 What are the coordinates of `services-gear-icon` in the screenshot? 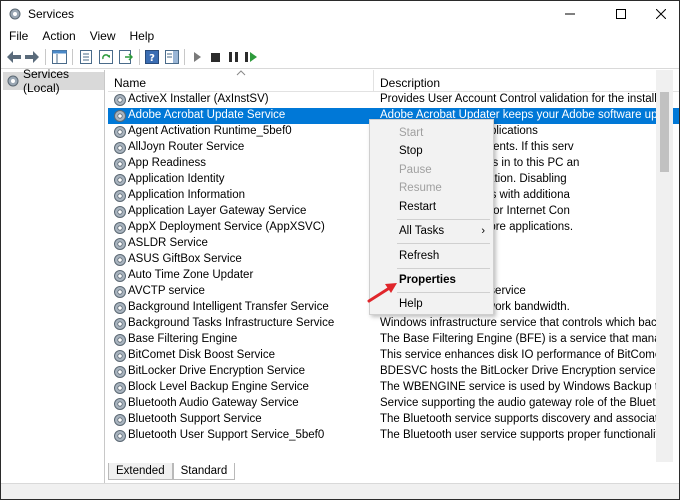 It's located at (15, 14).